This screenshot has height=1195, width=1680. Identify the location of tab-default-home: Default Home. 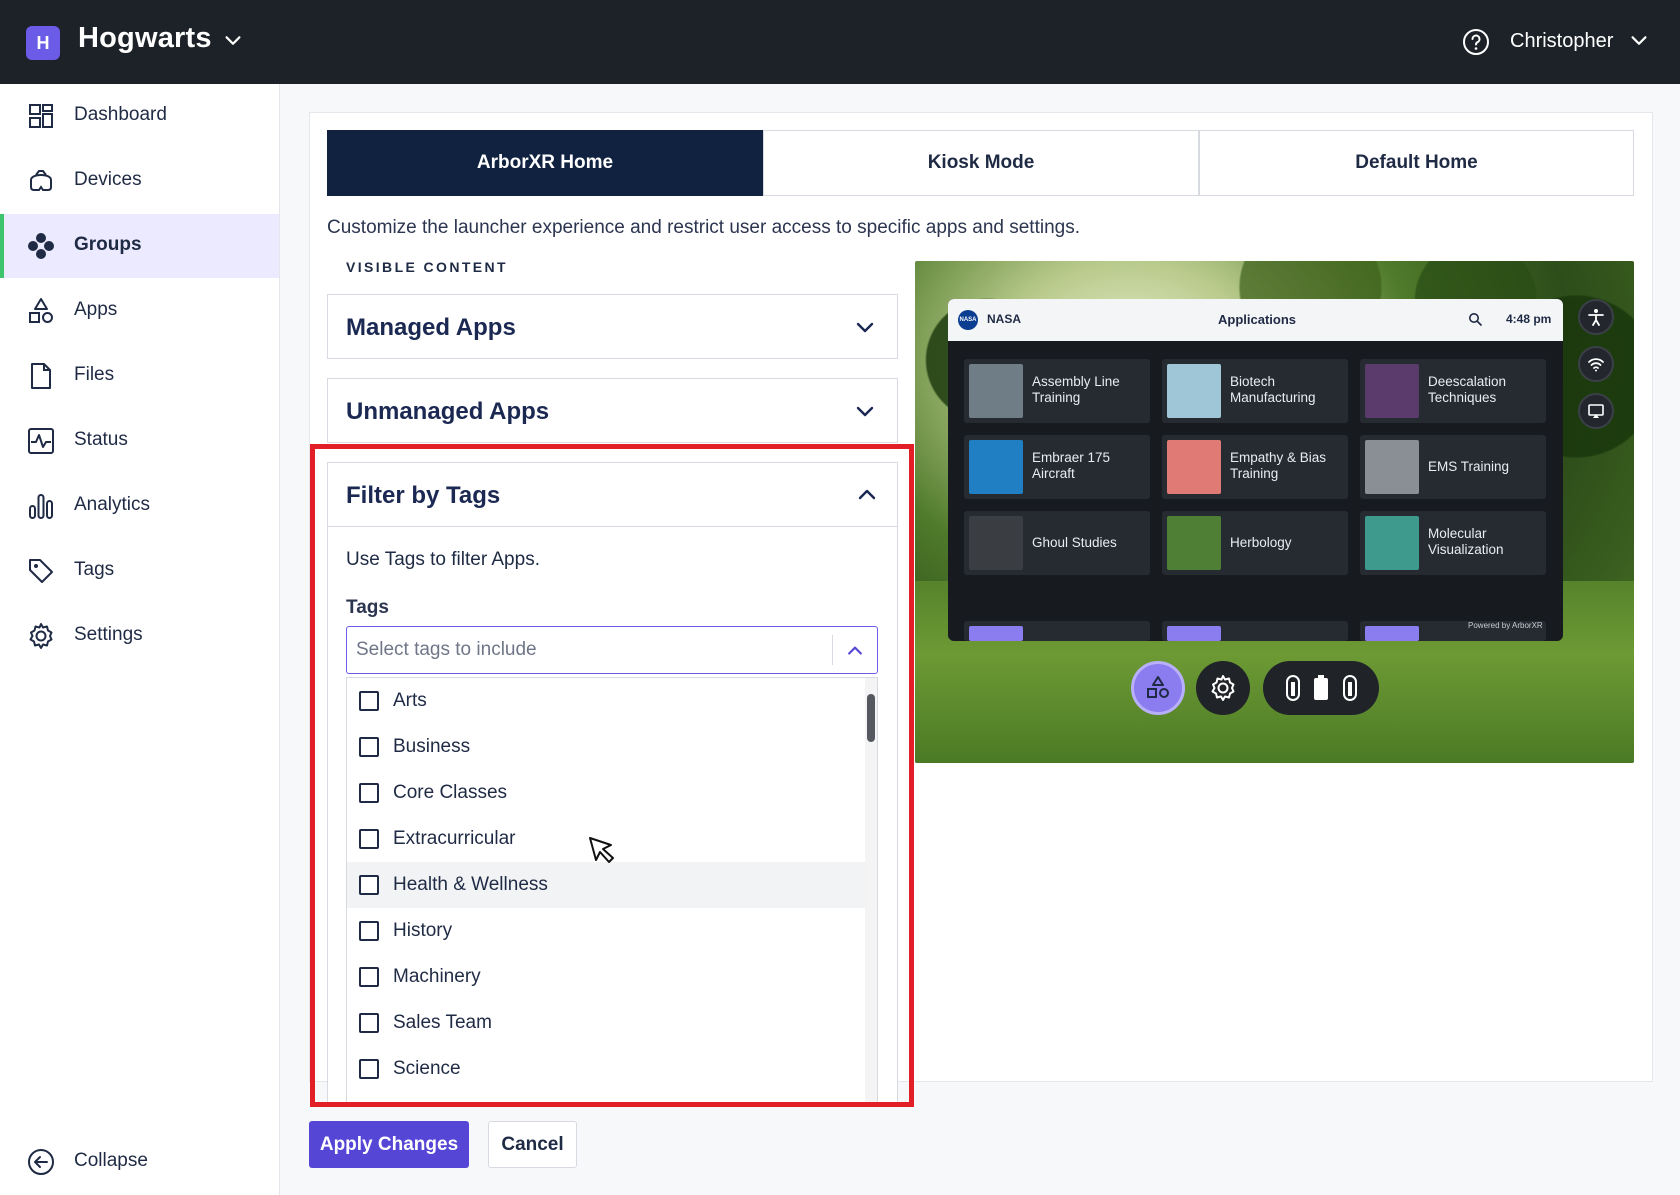
(1416, 163).